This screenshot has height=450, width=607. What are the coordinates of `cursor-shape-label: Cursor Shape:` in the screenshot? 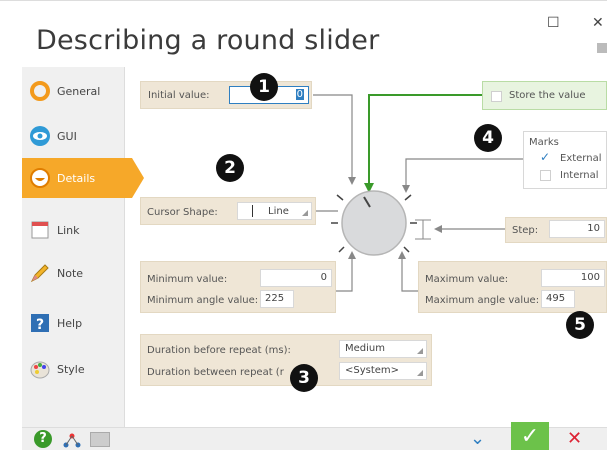 It's located at (182, 212).